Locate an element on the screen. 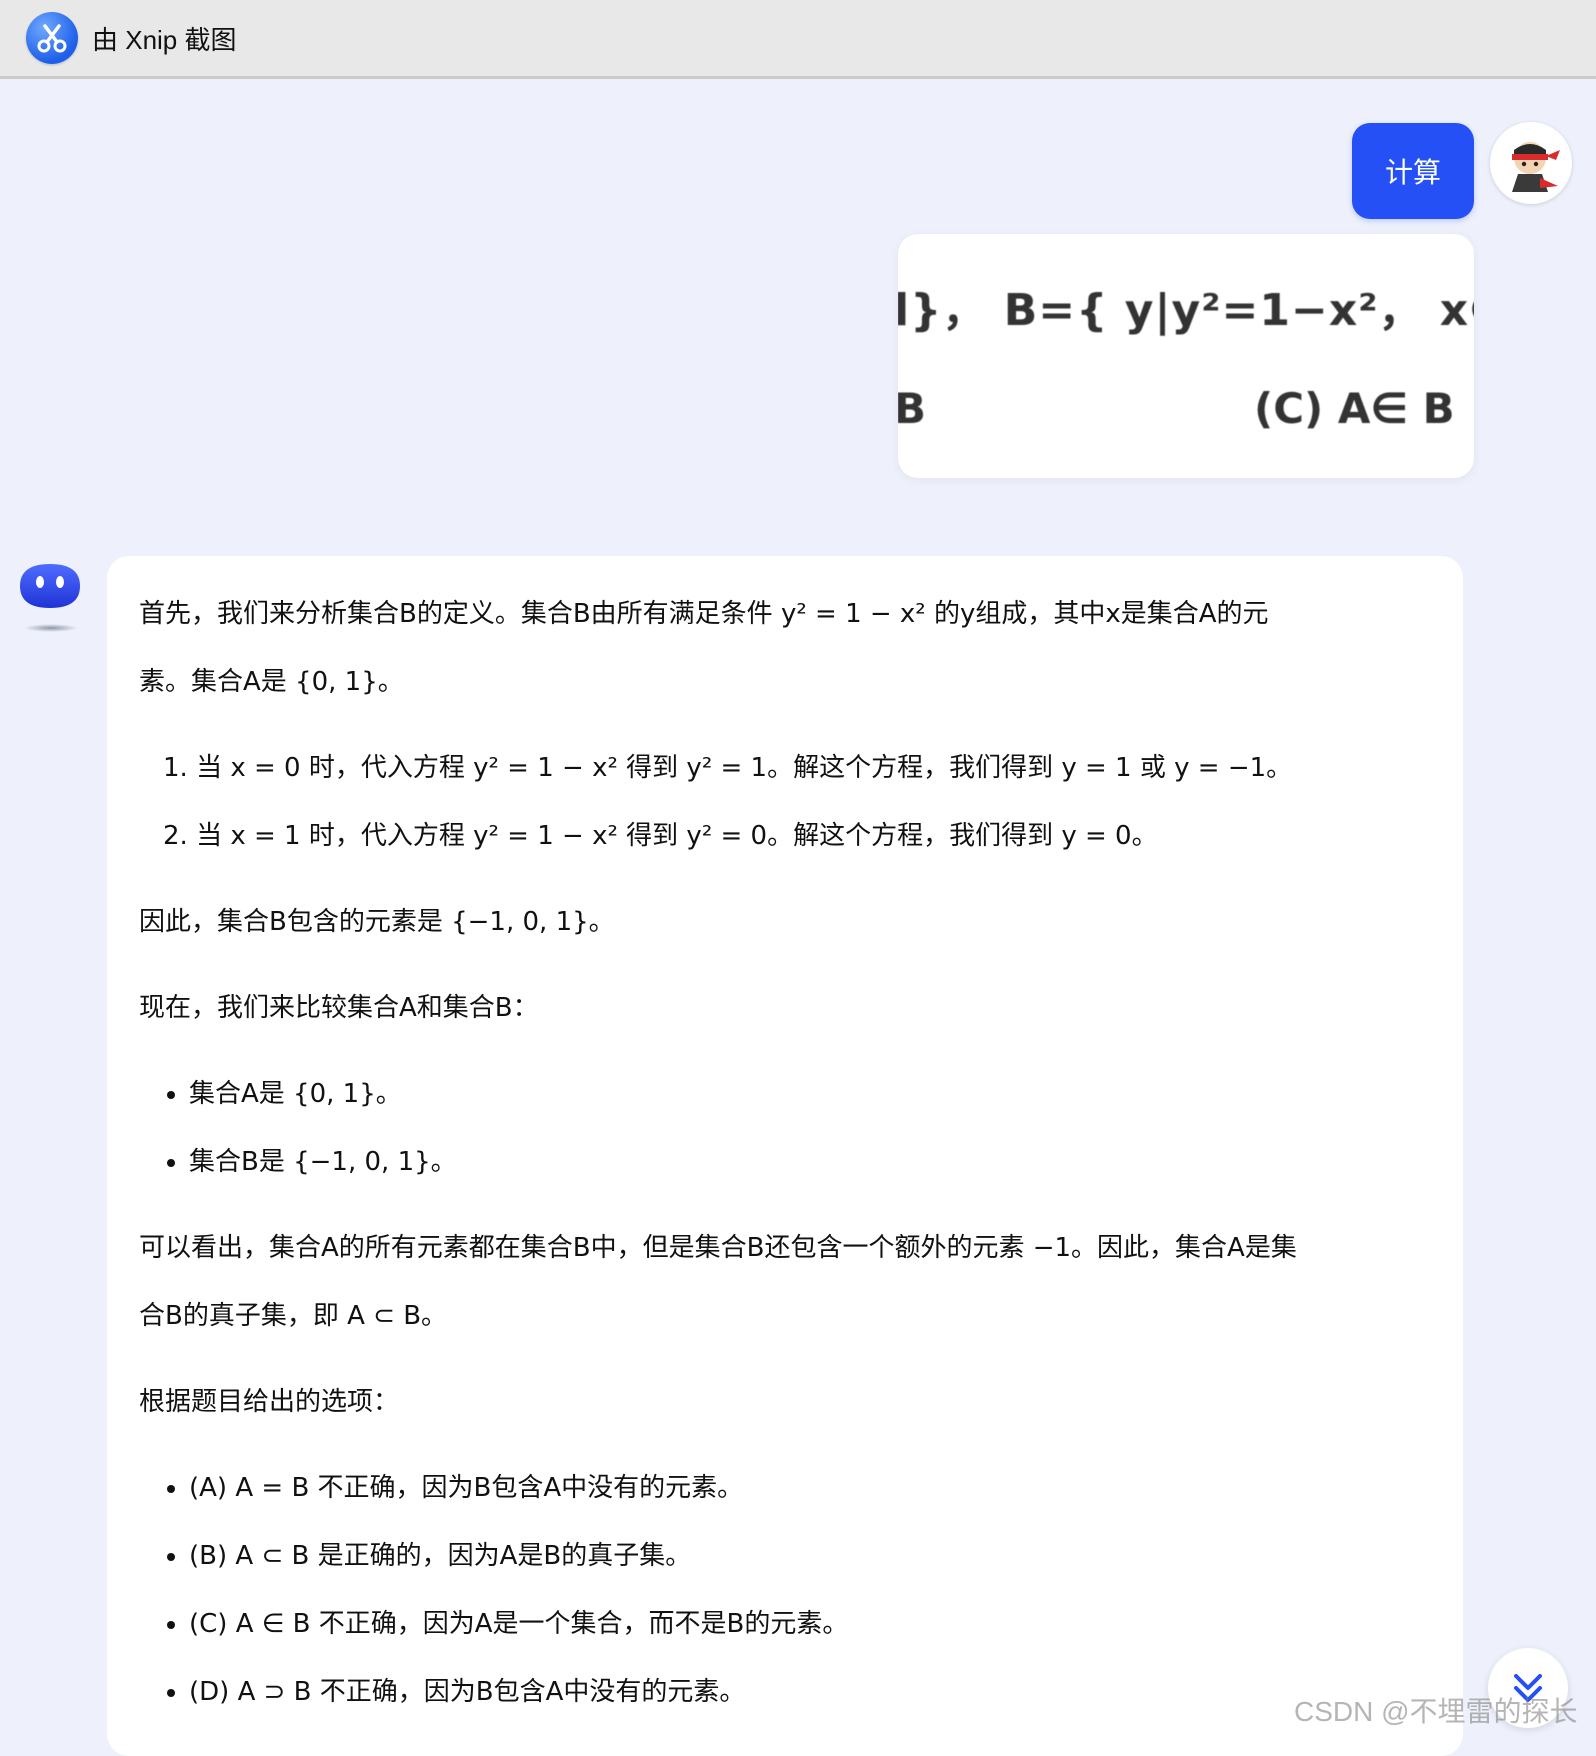  user-image-attachment: l}， B={ y|y²=1−x²， x∈A} B (C) A∈ B is located at coordinates (1186, 356).